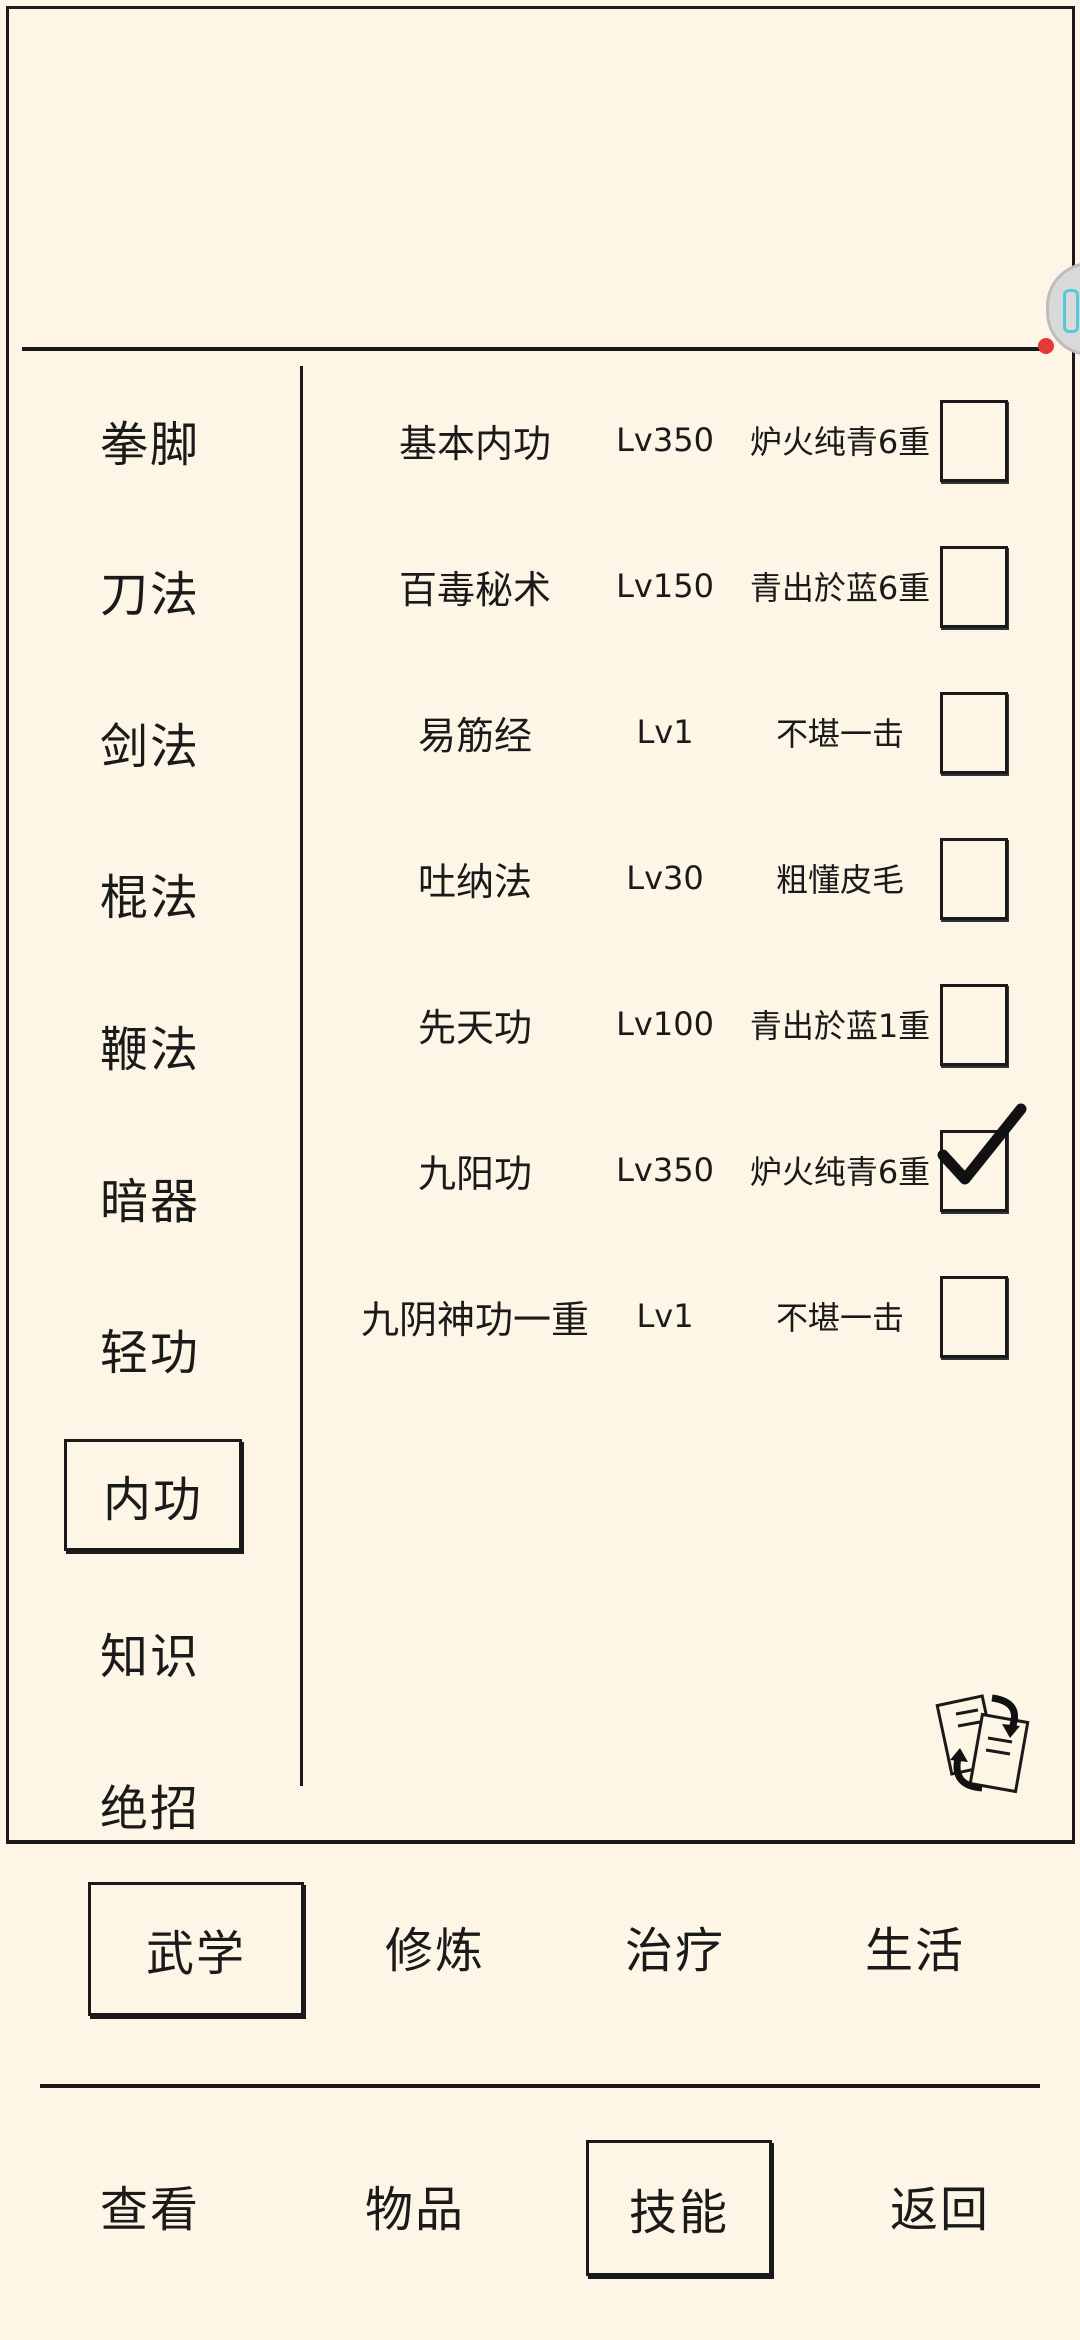 This screenshot has width=1080, height=2340. What do you see at coordinates (679, 2208) in the screenshot?
I see `nav-button-2: 技能` at bounding box center [679, 2208].